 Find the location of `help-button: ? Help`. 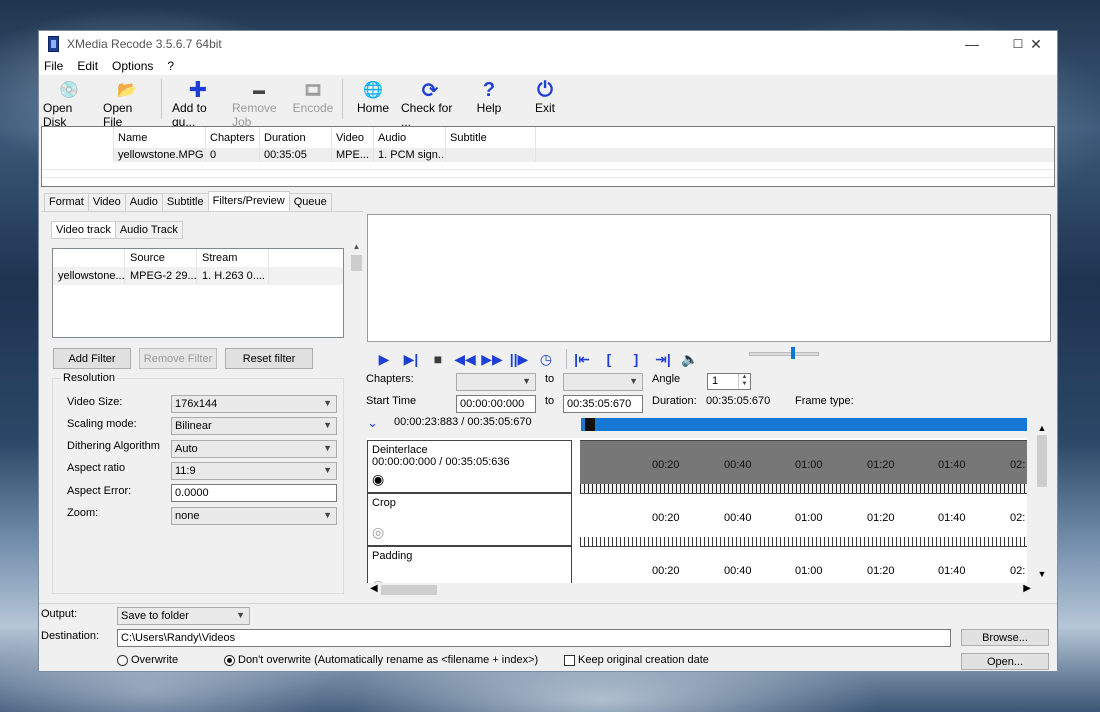

help-button: ? Help is located at coordinates (489, 97).